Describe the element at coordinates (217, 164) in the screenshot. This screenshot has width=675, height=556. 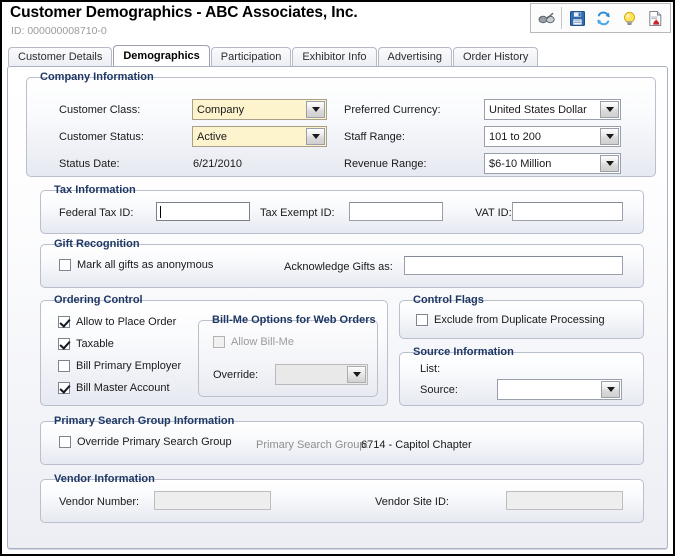
I see `status-date-value: 6/21/2010` at that location.